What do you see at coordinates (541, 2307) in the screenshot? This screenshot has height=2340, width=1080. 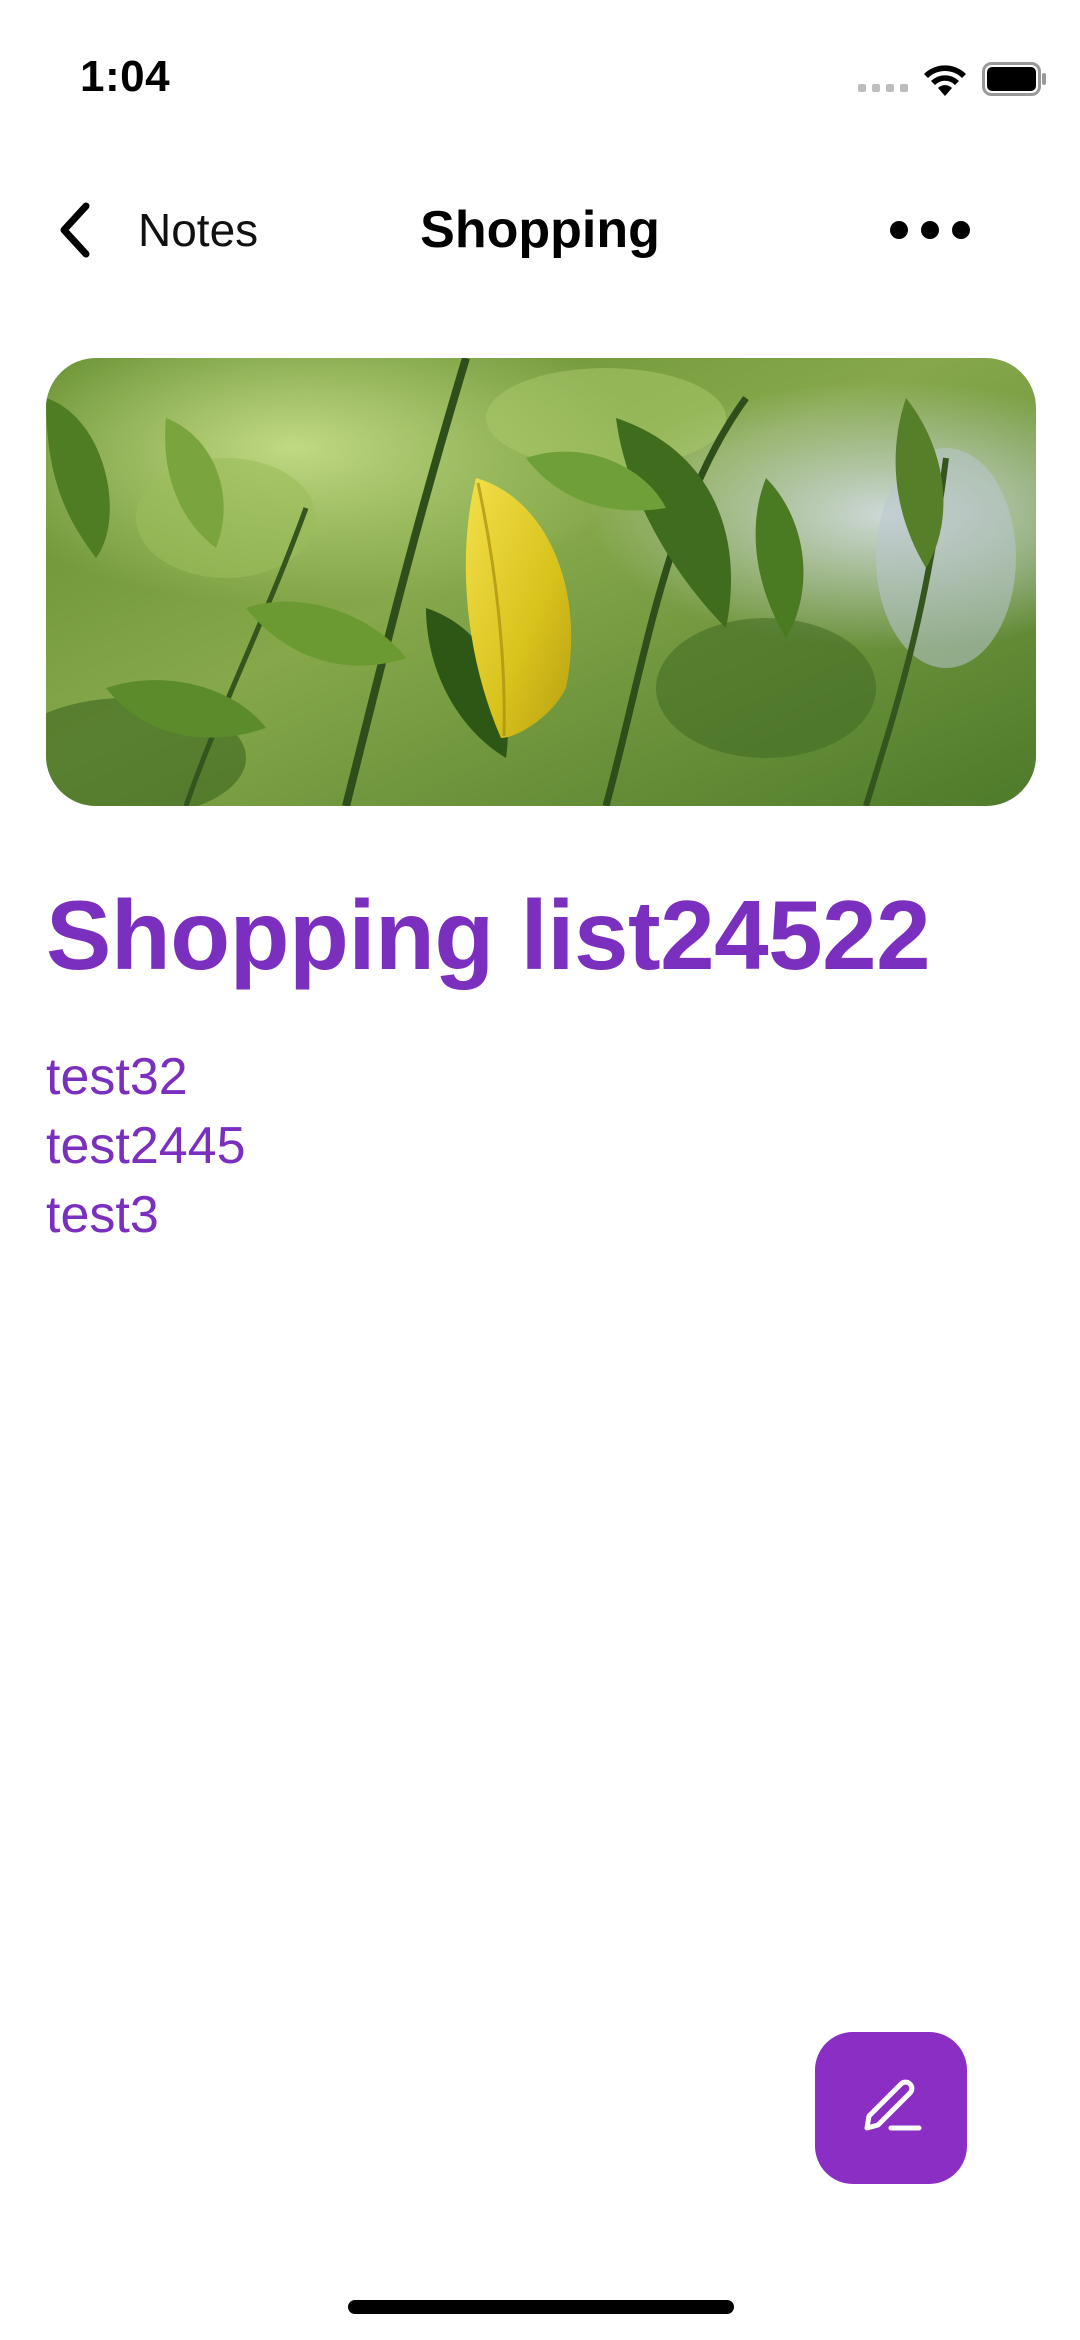 I see `home-indicator` at bounding box center [541, 2307].